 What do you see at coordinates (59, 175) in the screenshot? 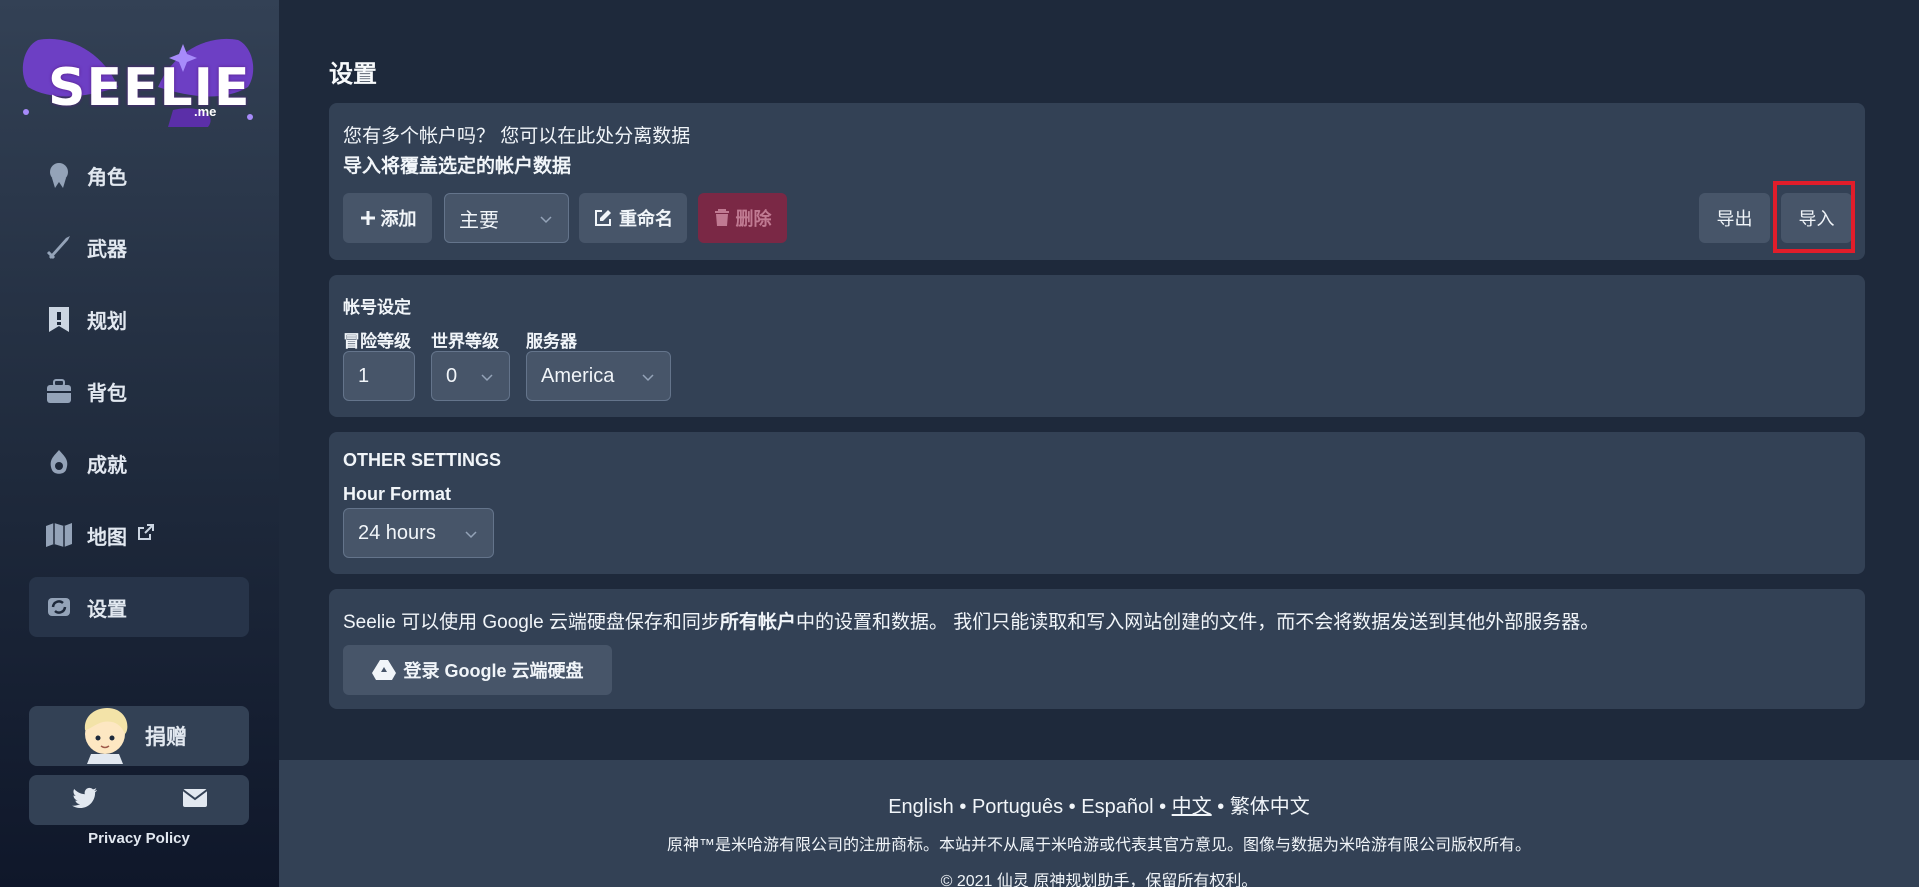
I see `character-icon` at bounding box center [59, 175].